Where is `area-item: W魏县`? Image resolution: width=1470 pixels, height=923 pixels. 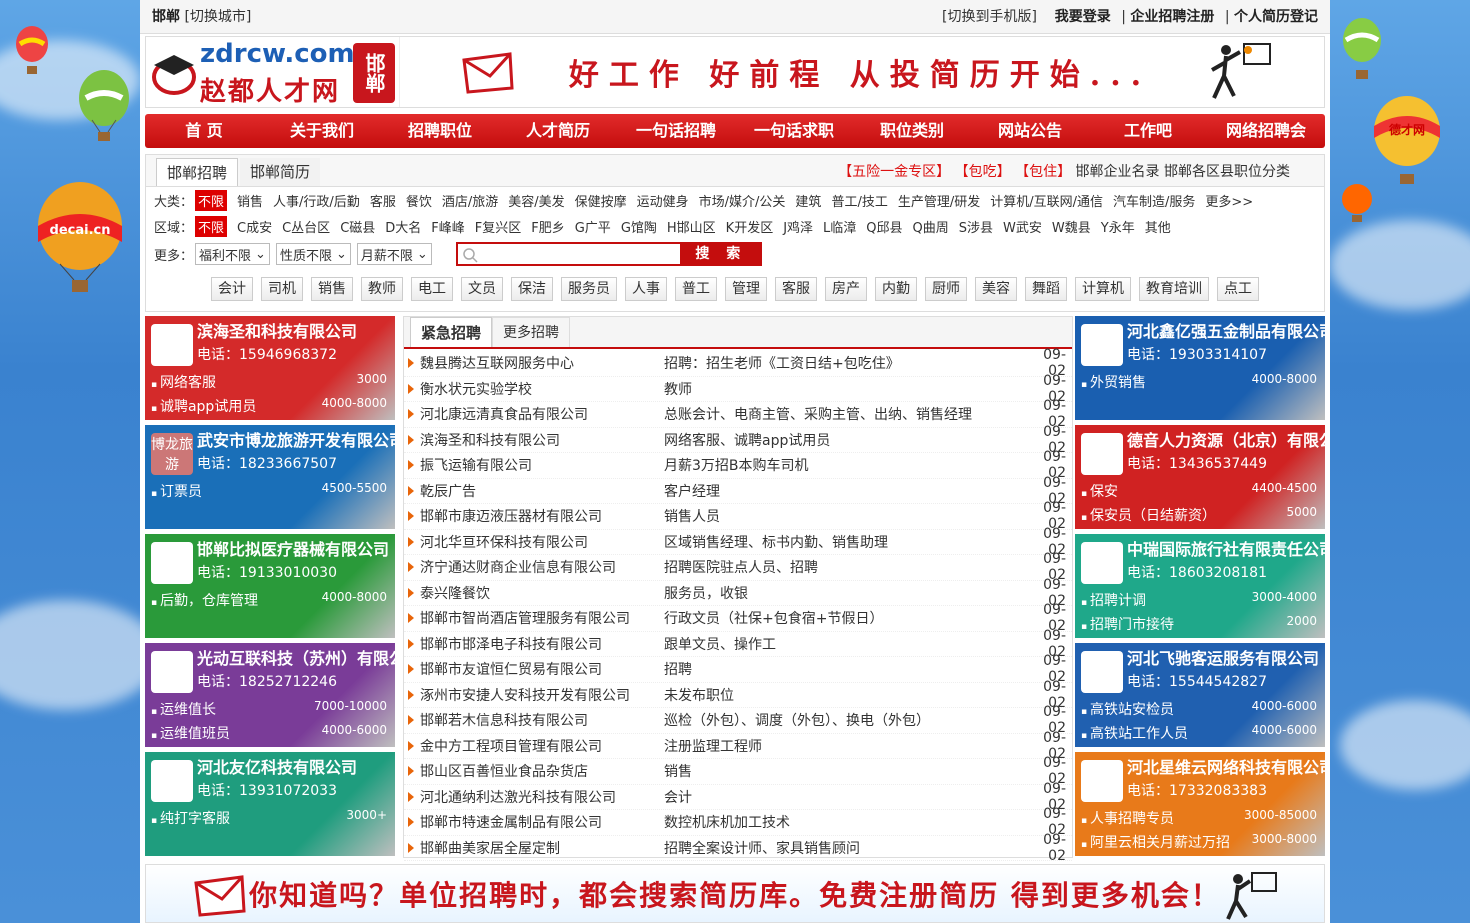 area-item: W魏县 is located at coordinates (1071, 226).